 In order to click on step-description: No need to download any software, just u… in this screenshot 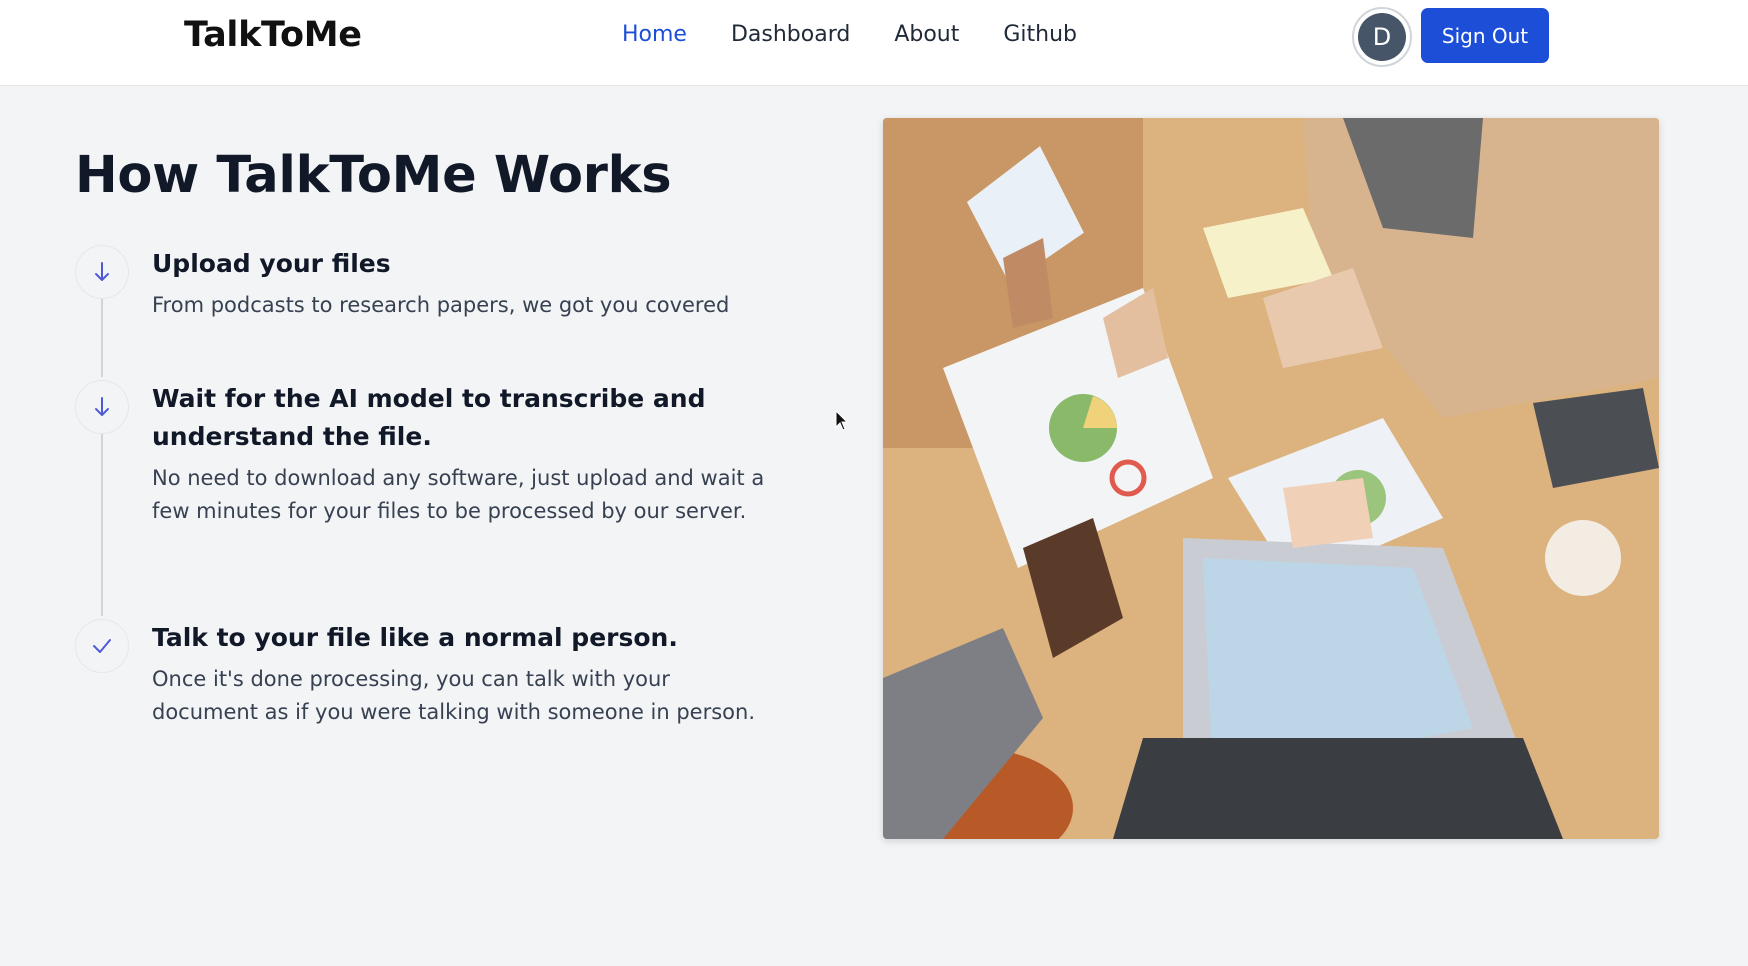, I will do `click(458, 494)`.